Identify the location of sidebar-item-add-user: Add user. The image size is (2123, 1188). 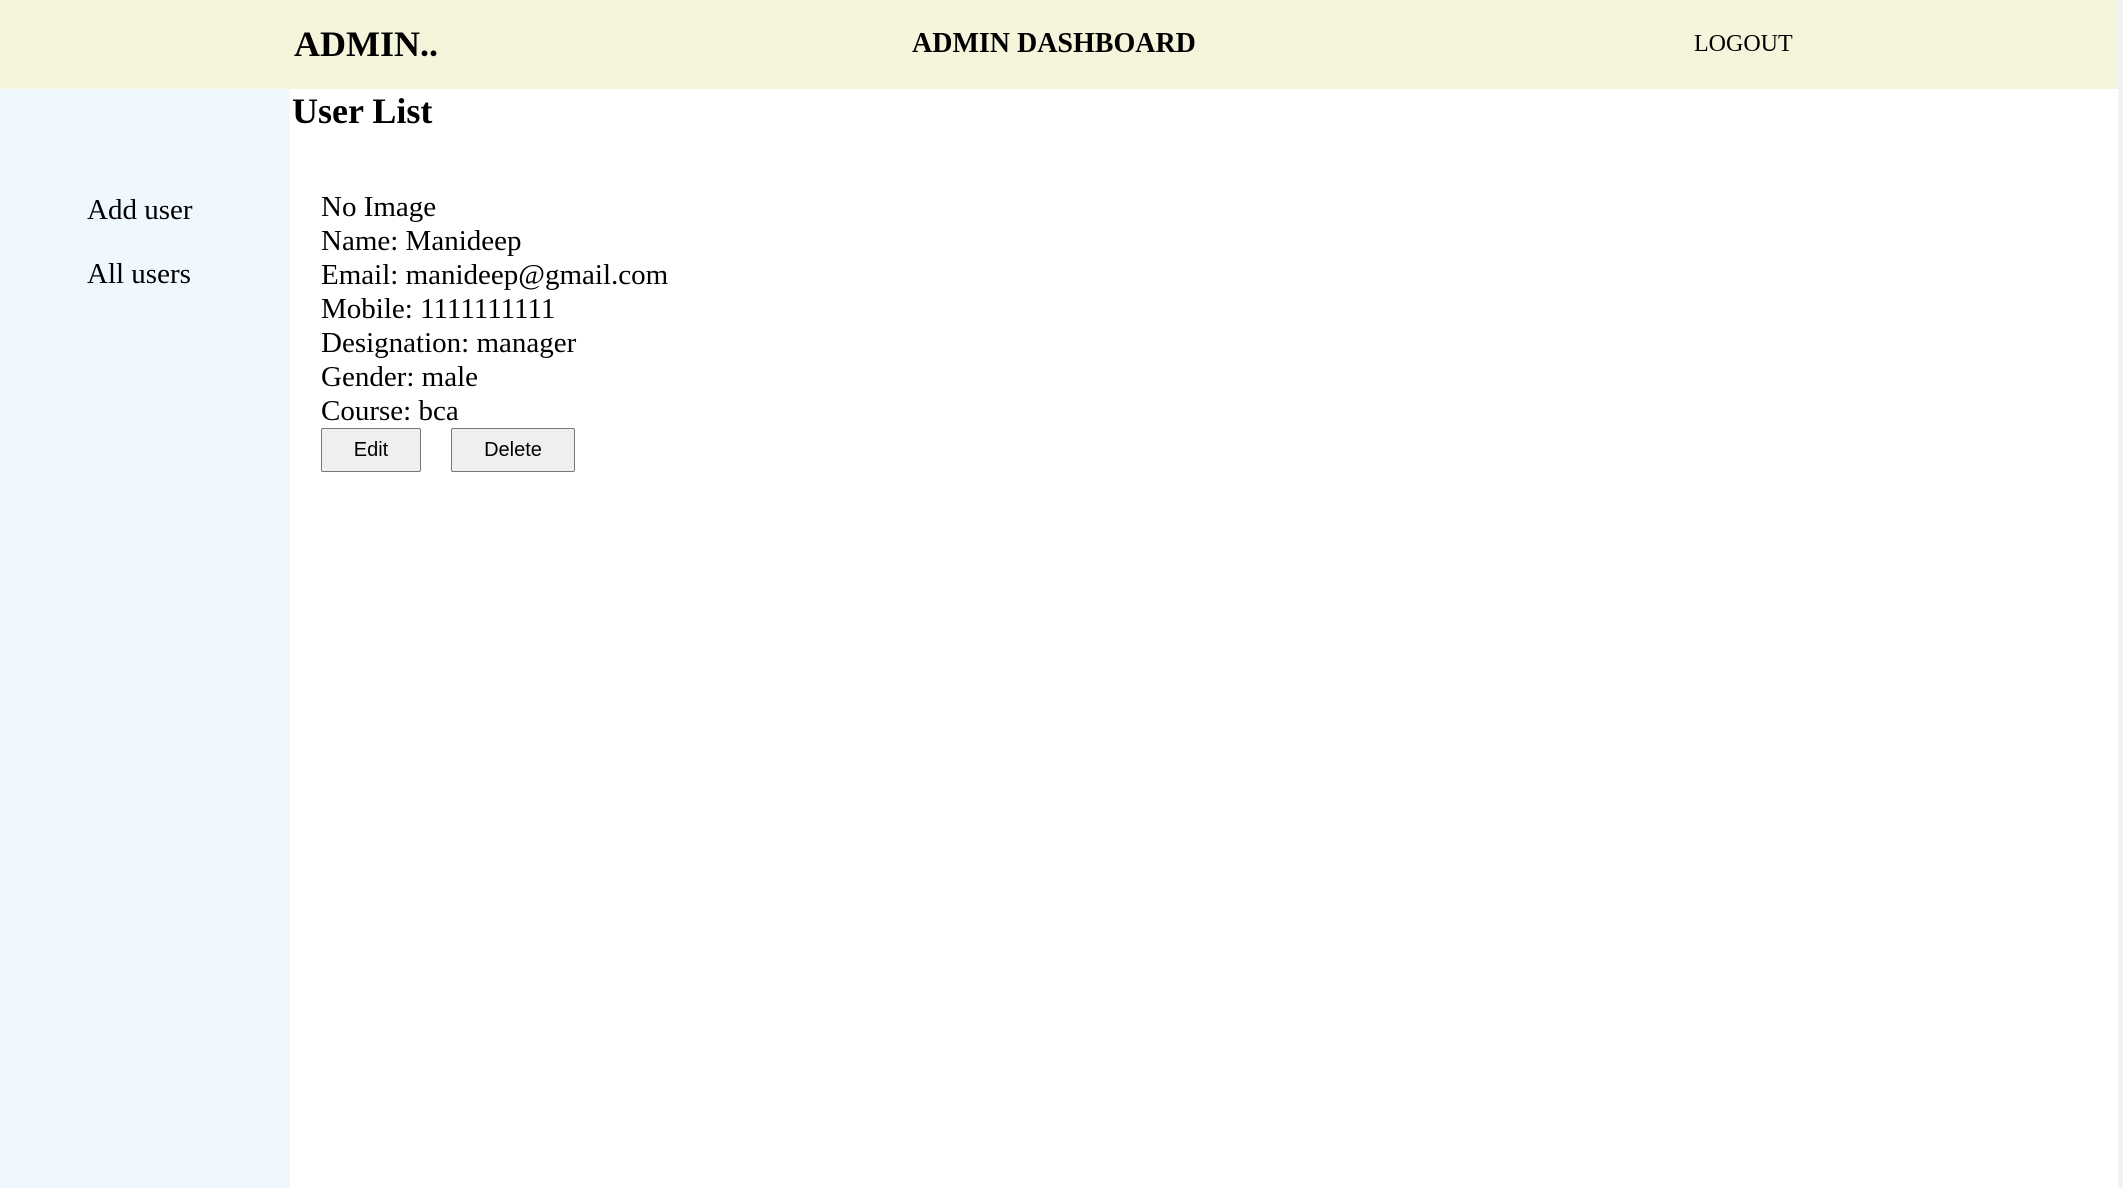
(140, 210).